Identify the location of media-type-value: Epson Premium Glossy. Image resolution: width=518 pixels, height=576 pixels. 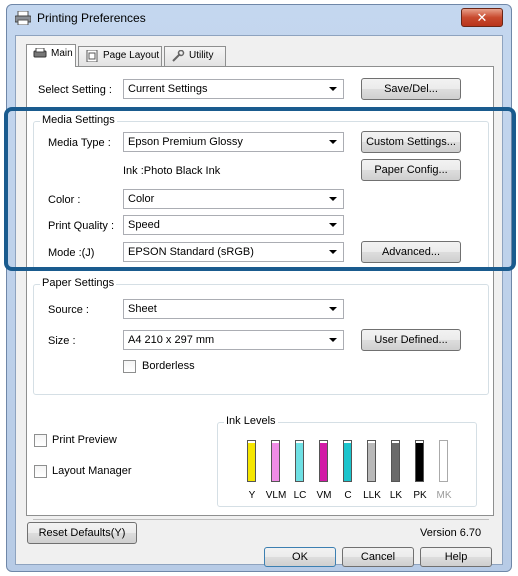
(185, 142).